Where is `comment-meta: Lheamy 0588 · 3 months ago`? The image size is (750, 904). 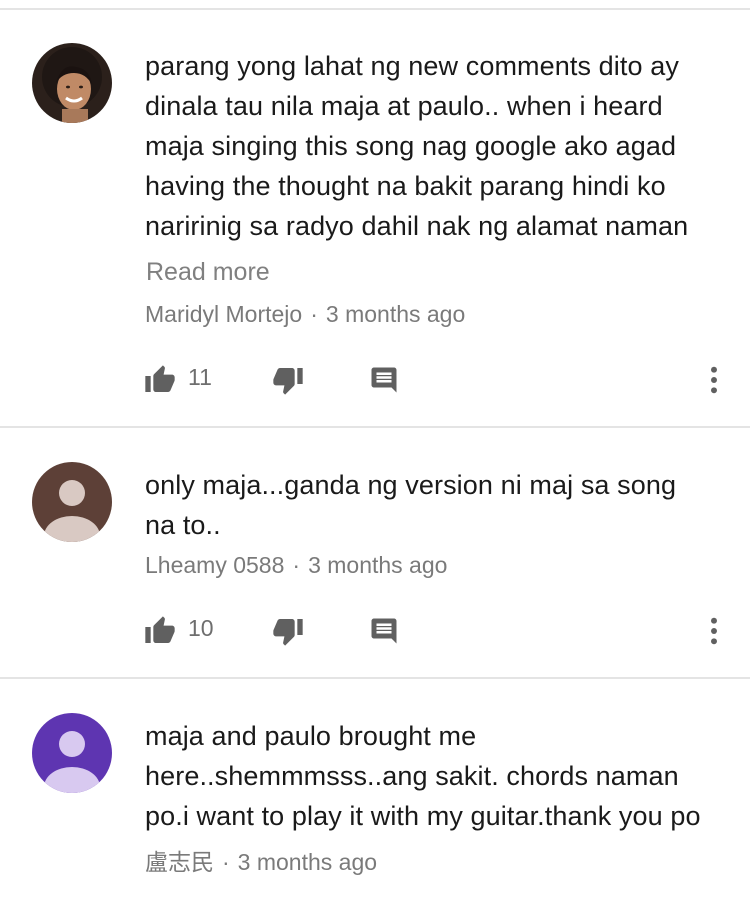 comment-meta: Lheamy 0588 · 3 months ago is located at coordinates (296, 565).